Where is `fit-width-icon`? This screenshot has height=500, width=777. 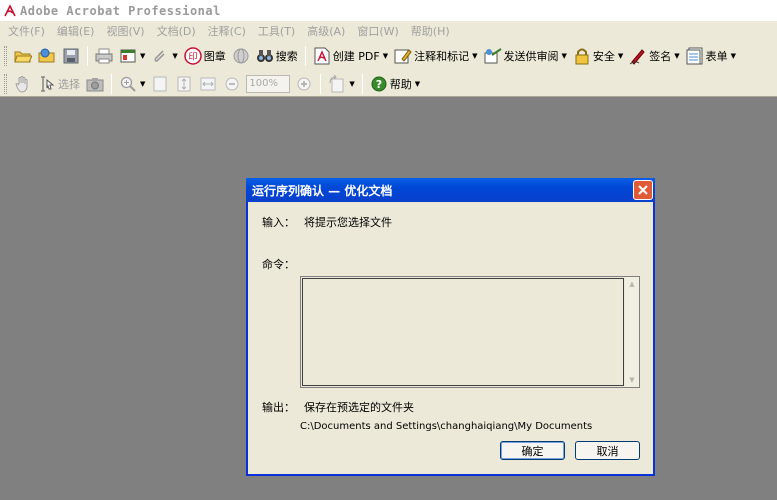 fit-width-icon is located at coordinates (208, 84).